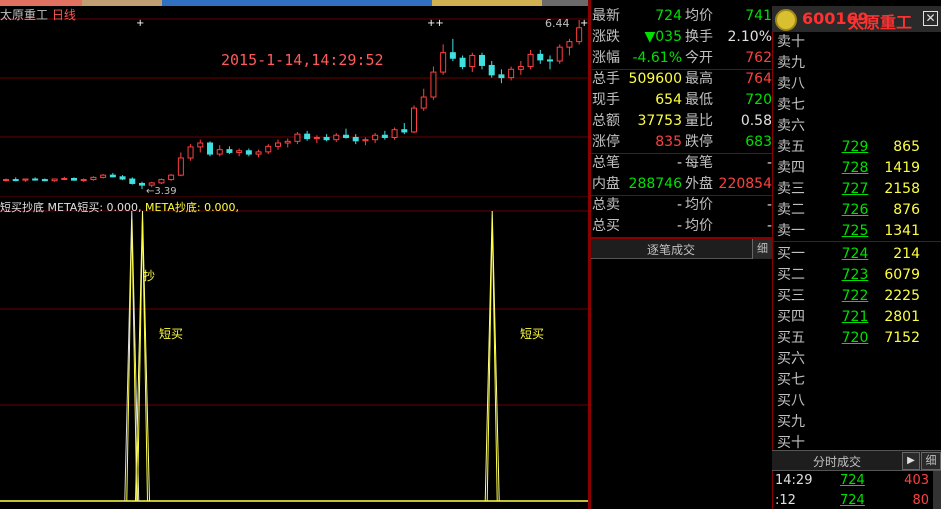 The image size is (941, 509). I want to click on trade-time: 14:29, so click(794, 480).